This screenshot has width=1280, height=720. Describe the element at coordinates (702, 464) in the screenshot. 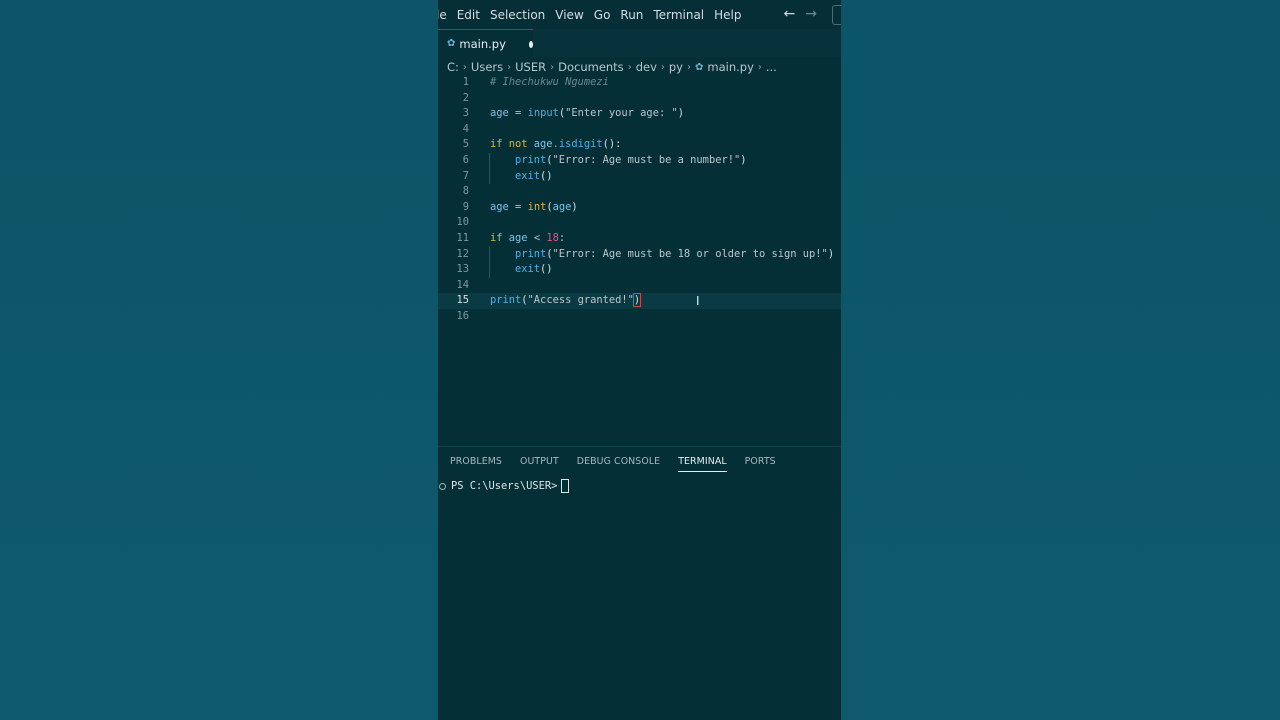

I see `tab-terminal: TERMINAL` at that location.